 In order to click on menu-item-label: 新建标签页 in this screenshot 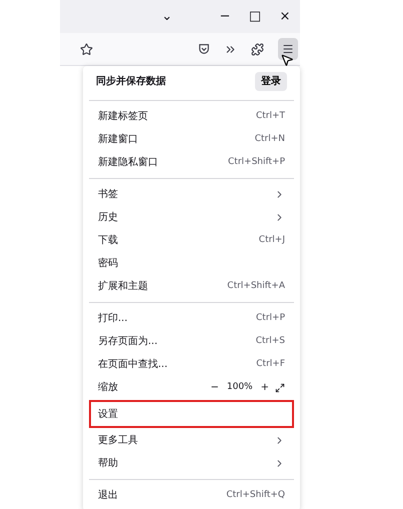, I will do `click(123, 117)`.